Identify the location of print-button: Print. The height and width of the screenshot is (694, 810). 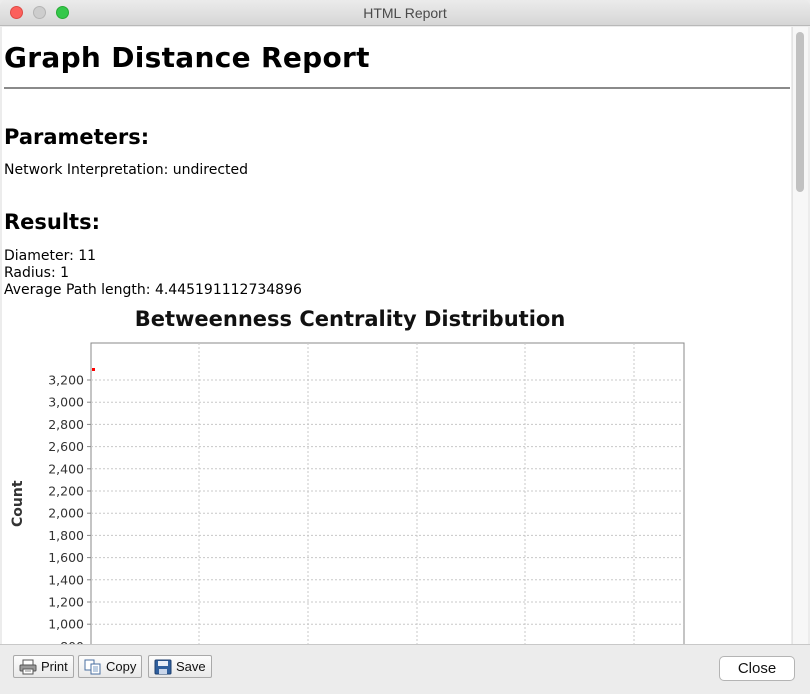
(43, 666).